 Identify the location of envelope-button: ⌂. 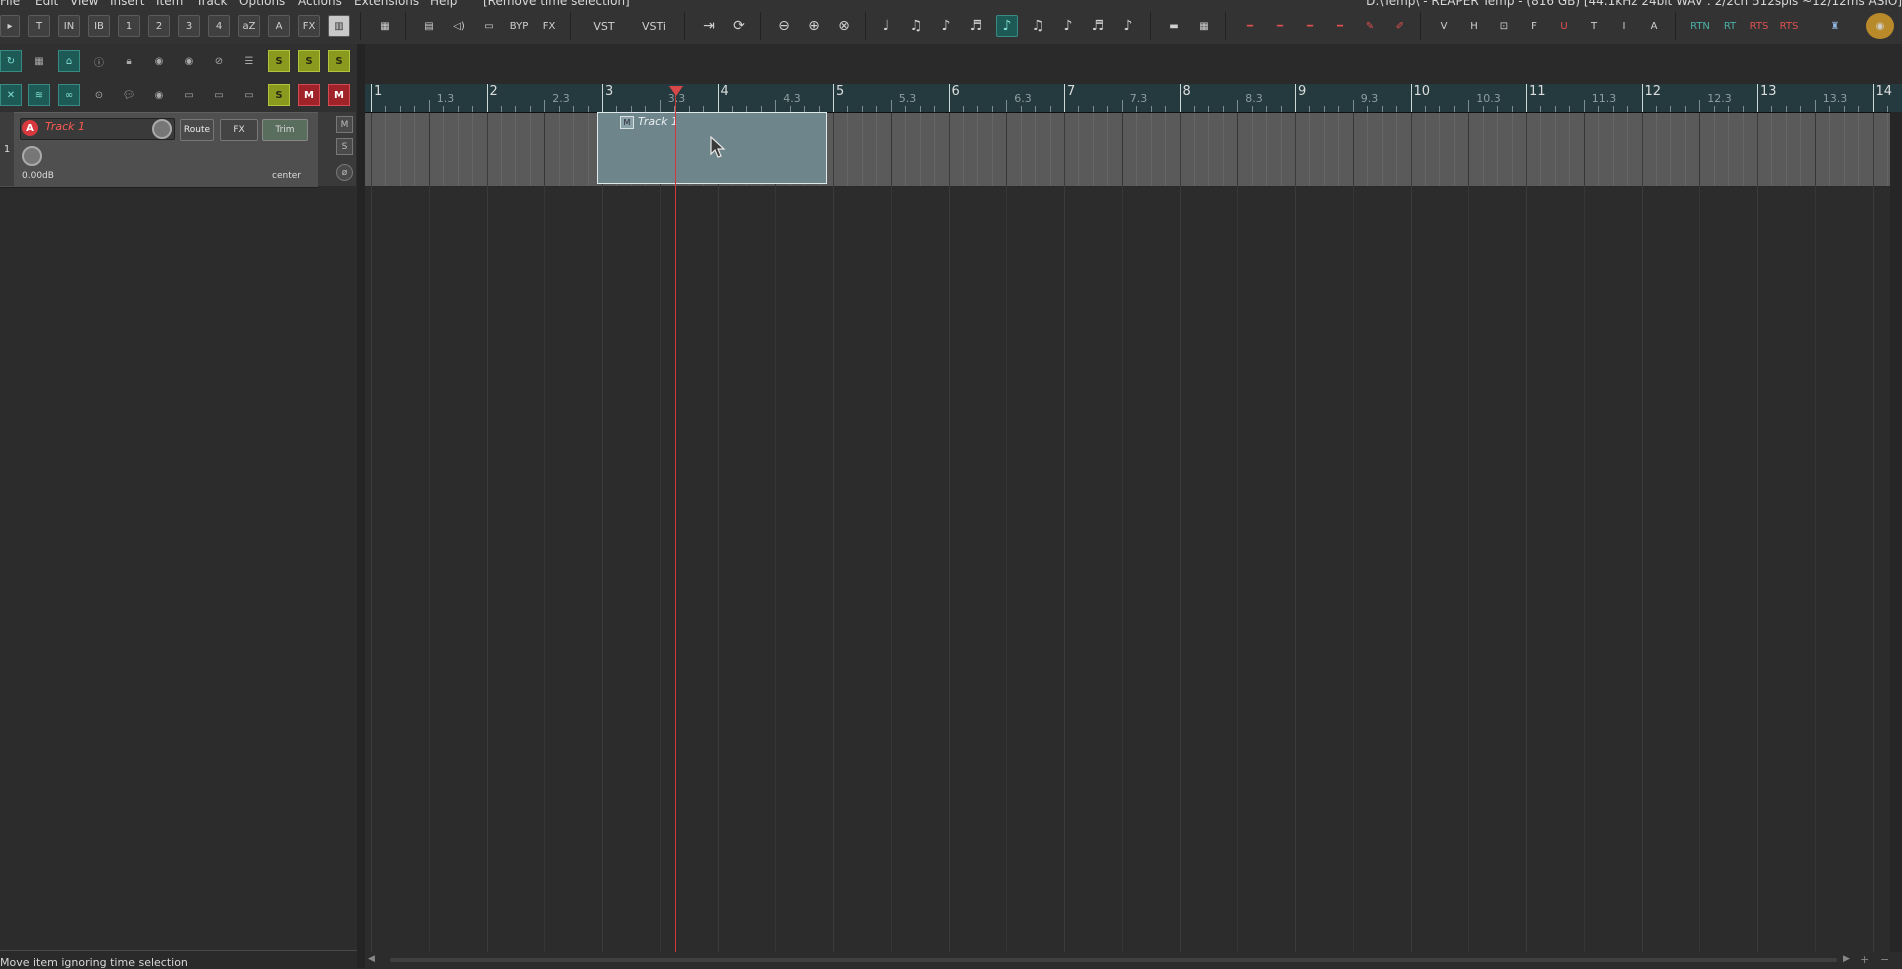
(69, 61).